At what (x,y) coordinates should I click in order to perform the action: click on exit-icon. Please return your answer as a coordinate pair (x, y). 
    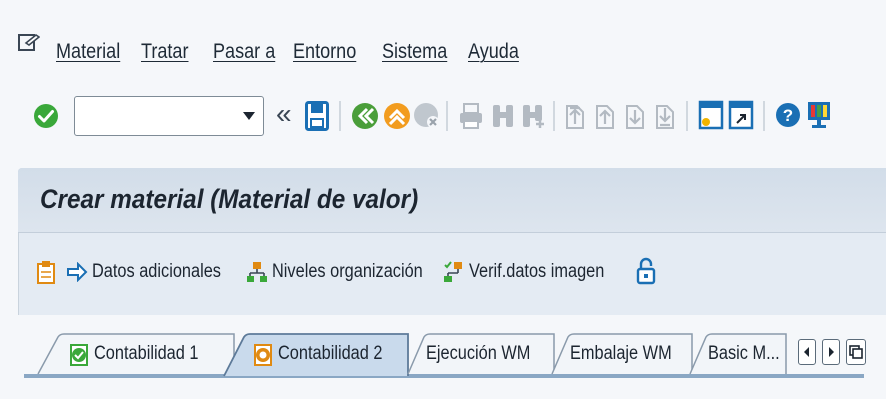
    Looking at the image, I should click on (397, 116).